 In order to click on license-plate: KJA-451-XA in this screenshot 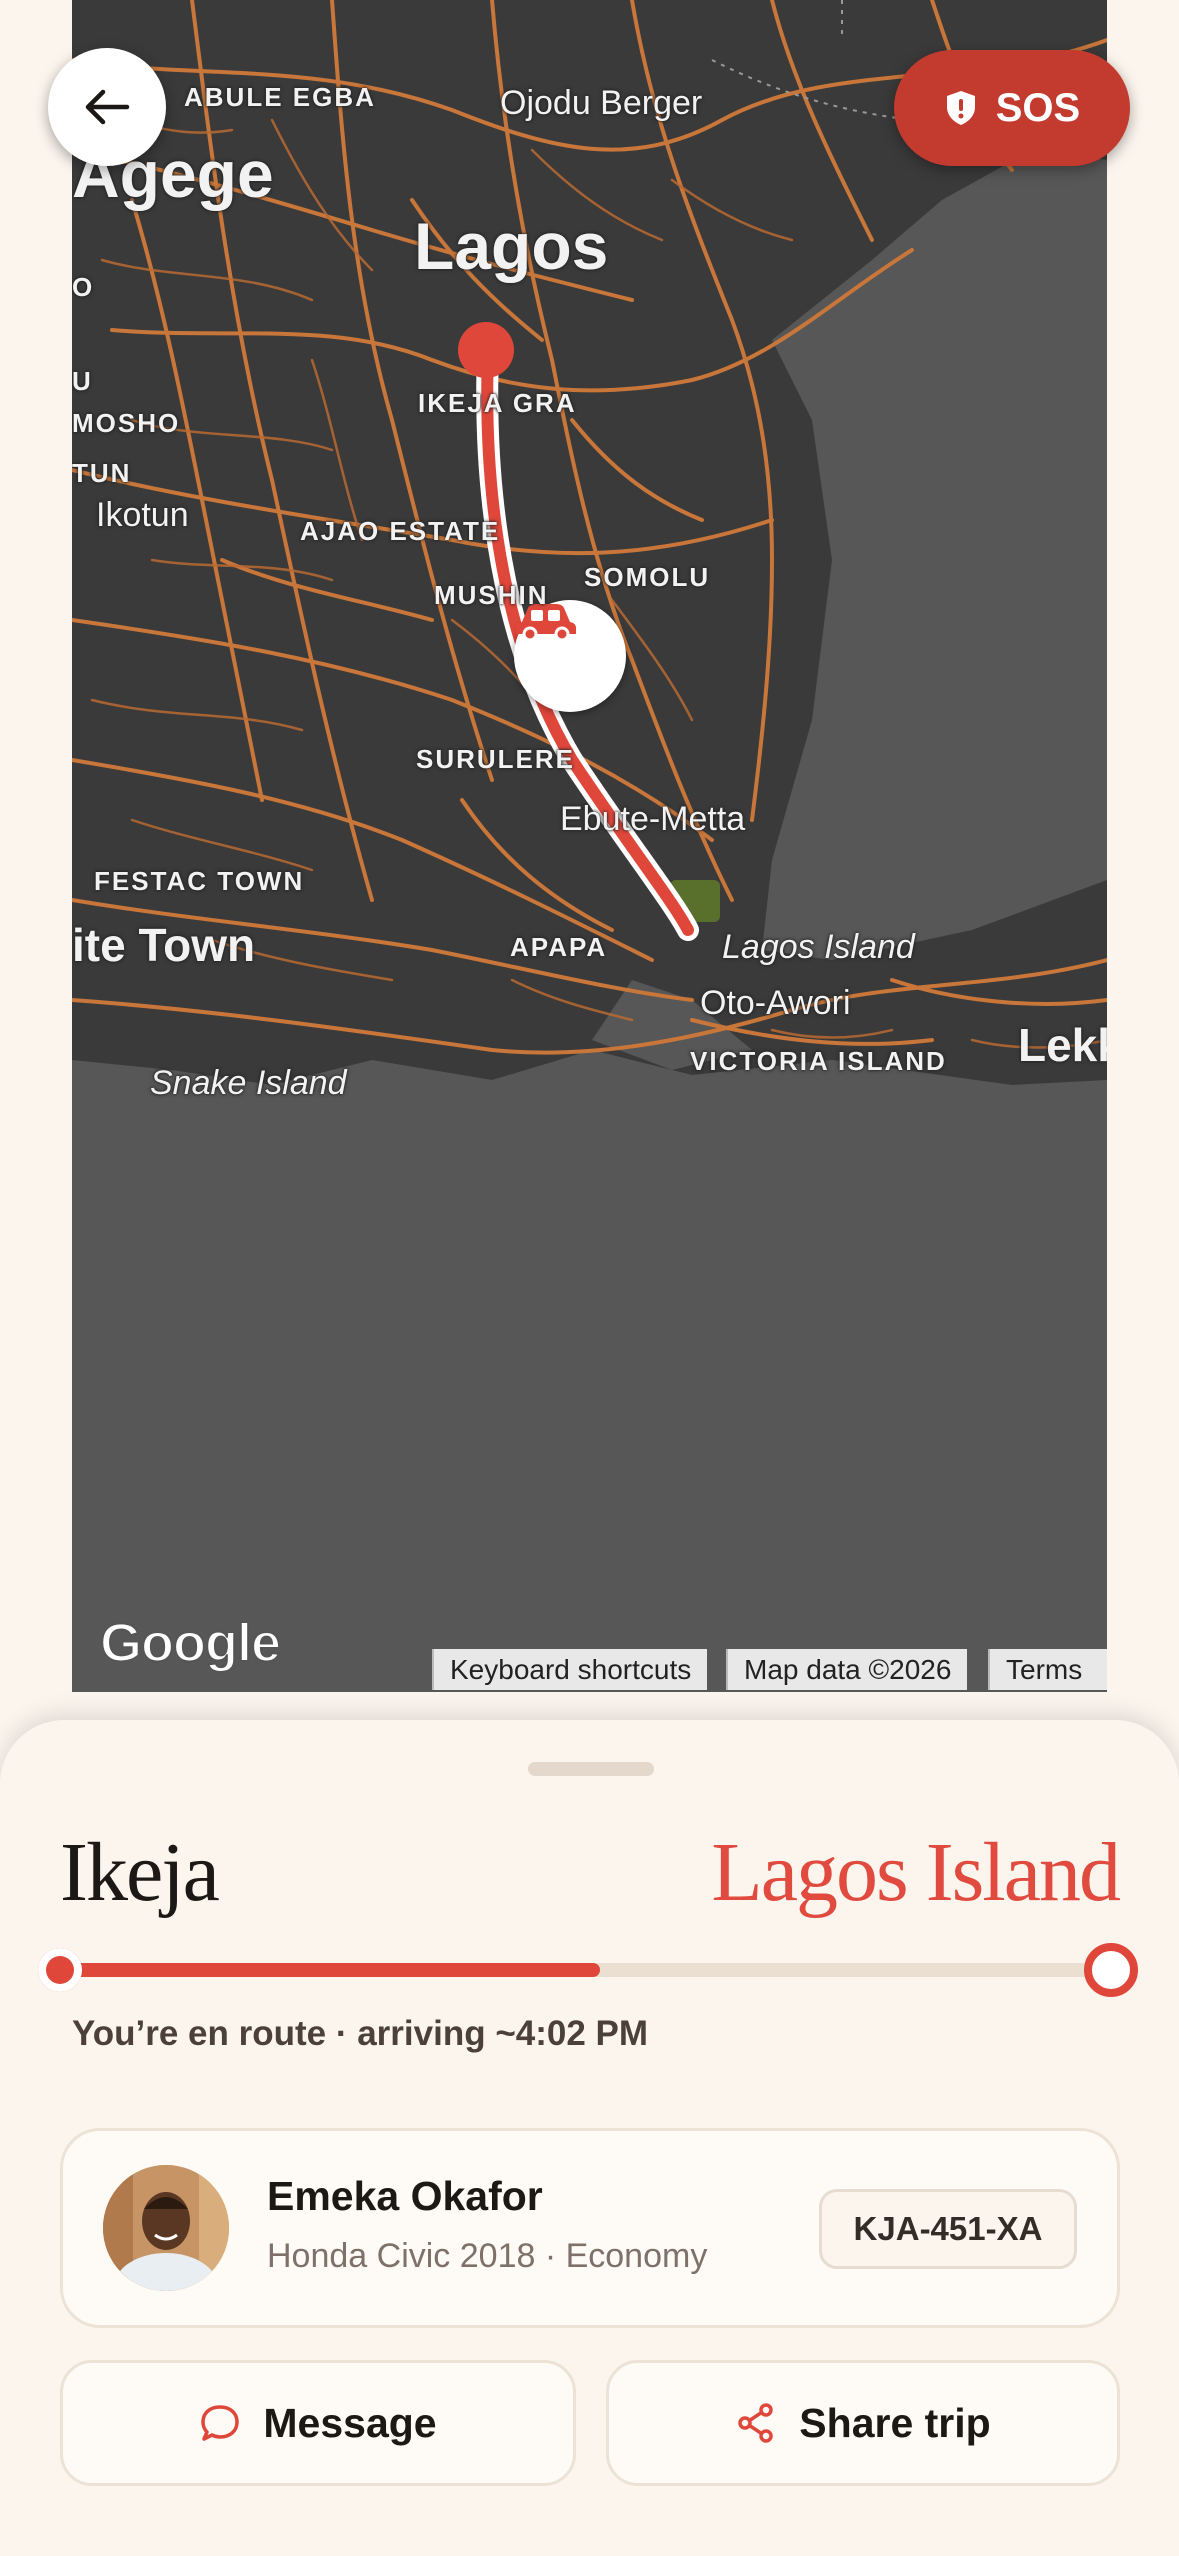, I will do `click(948, 2229)`.